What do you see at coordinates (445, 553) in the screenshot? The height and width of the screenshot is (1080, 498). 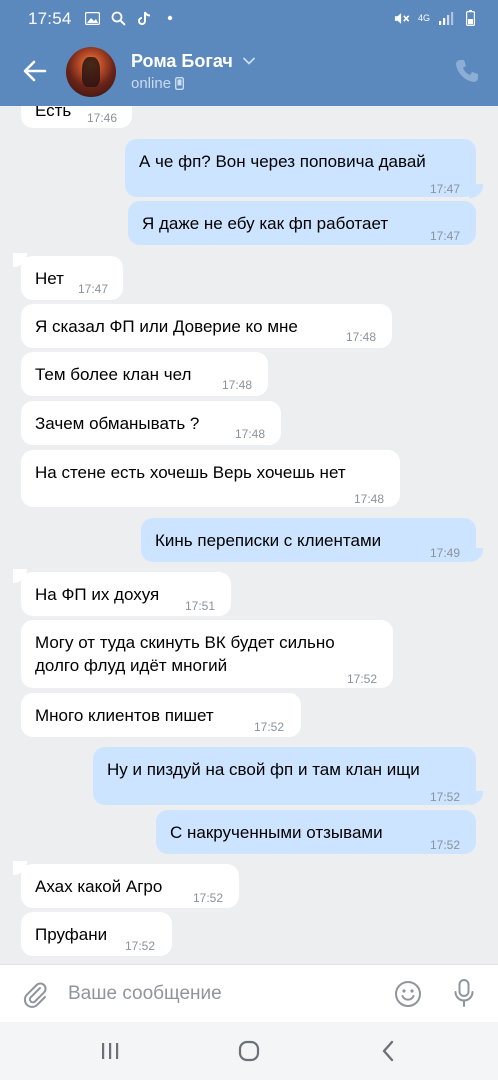 I see `message-time: 17:49` at bounding box center [445, 553].